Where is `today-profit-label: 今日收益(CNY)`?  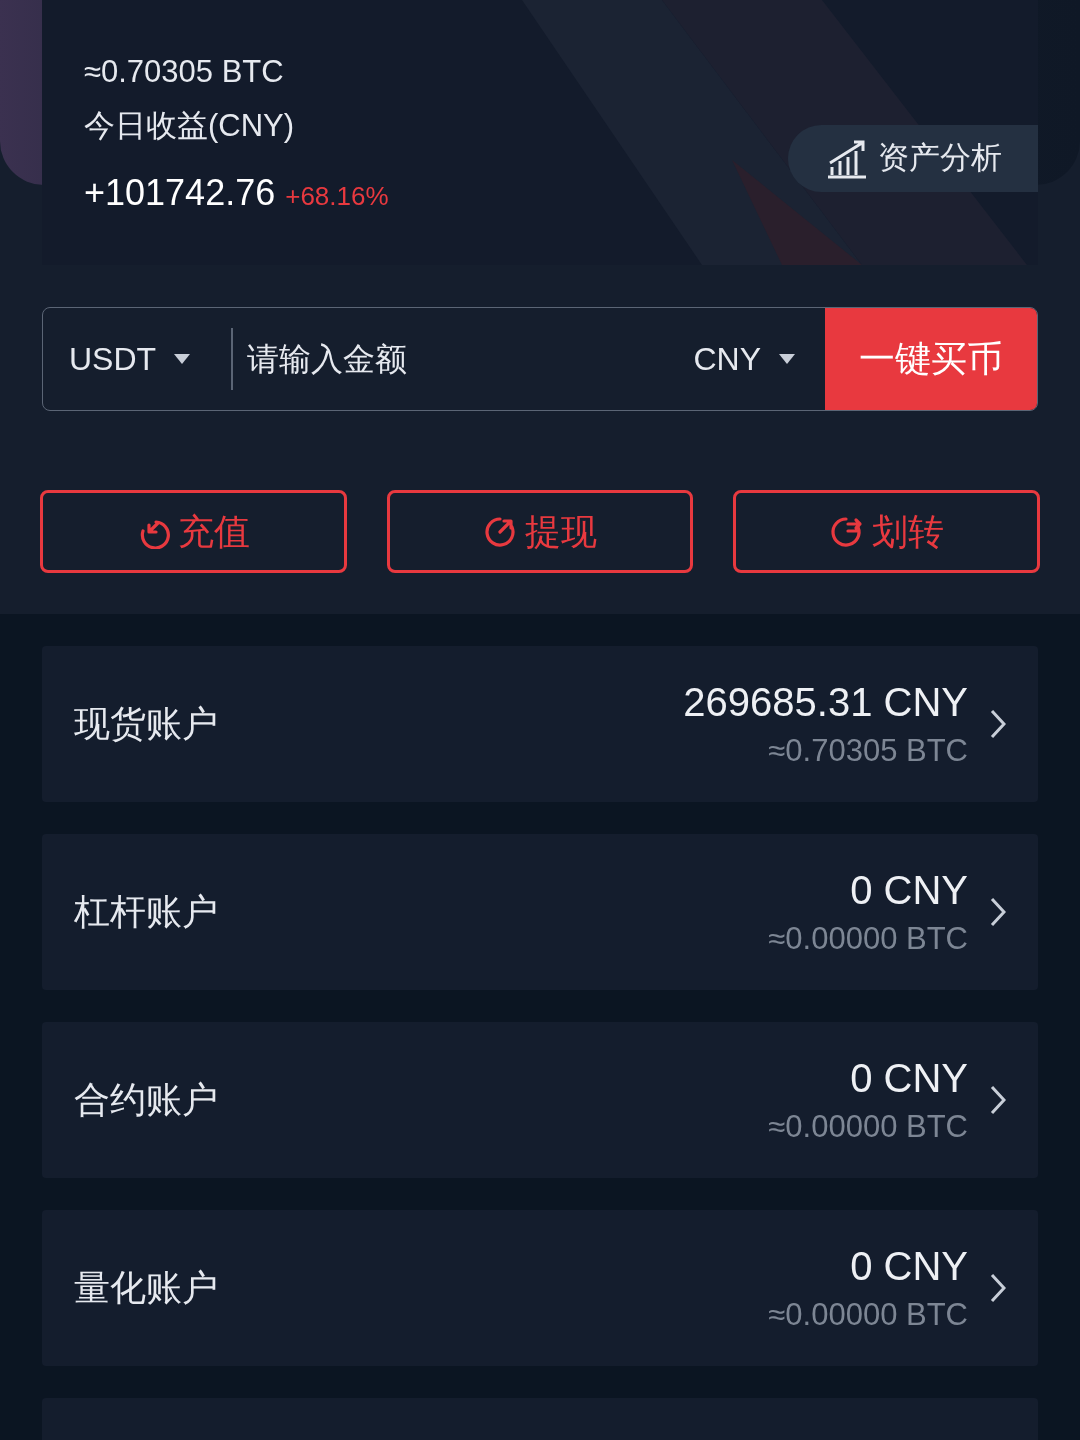 today-profit-label: 今日收益(CNY) is located at coordinates (189, 126).